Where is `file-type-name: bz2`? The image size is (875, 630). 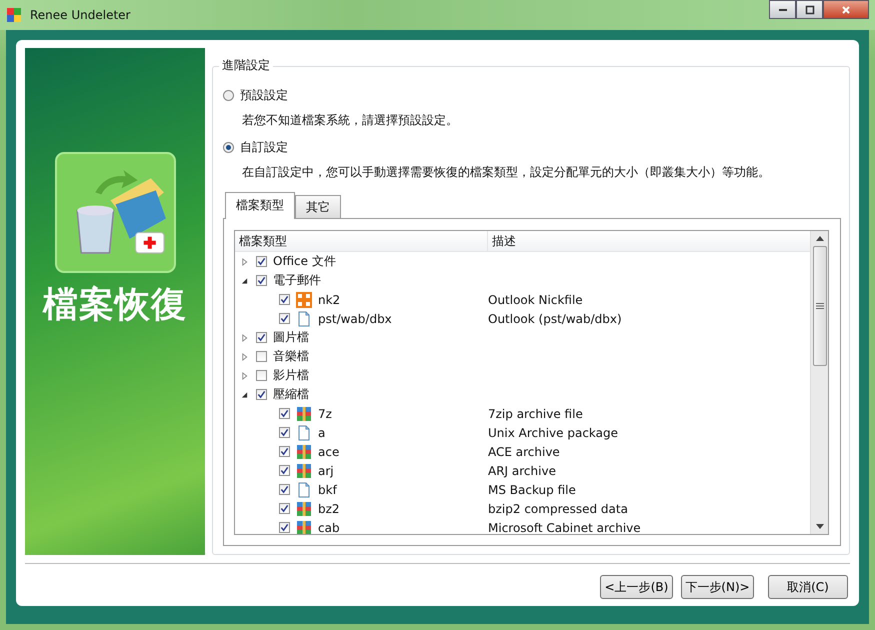 file-type-name: bz2 is located at coordinates (329, 509).